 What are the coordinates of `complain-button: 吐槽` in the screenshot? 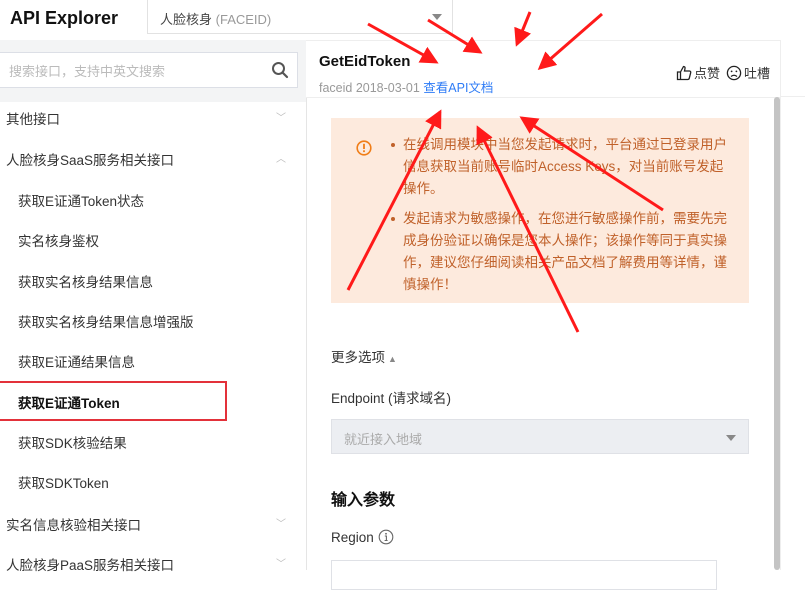 It's located at (748, 72).